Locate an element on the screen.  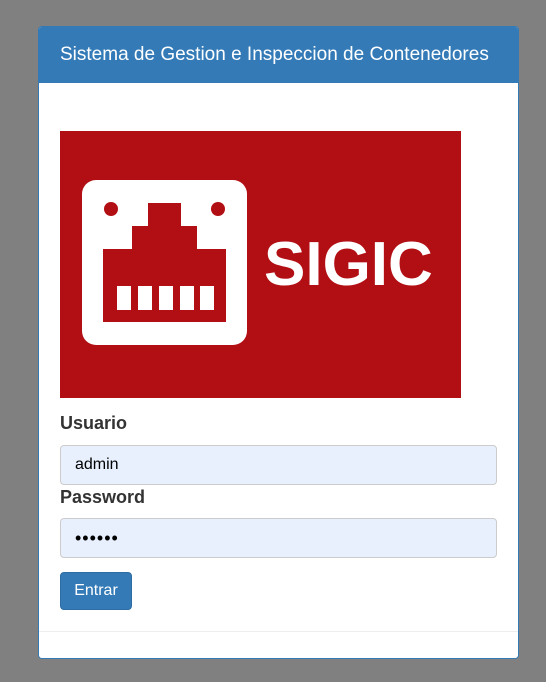
password-input: •••••• is located at coordinates (278, 538).